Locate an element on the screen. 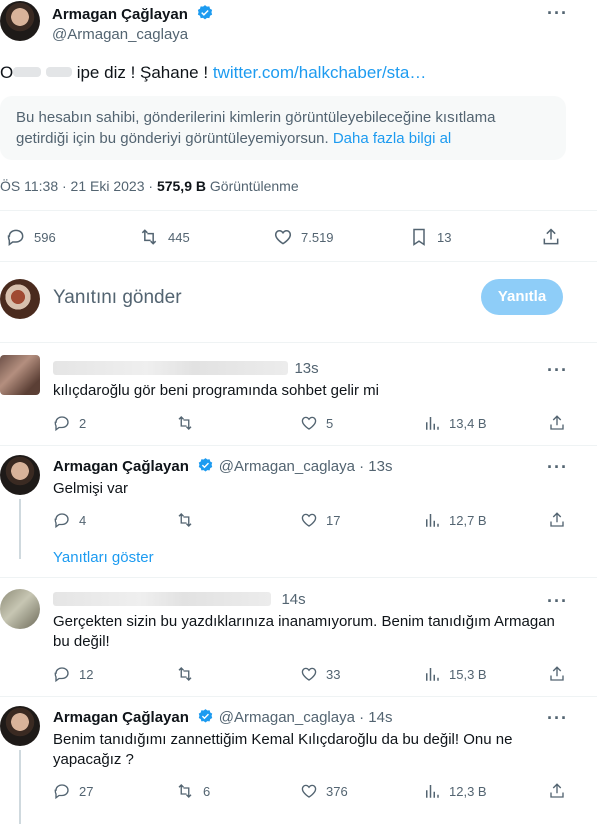 This screenshot has height=824, width=597. user-avatar is located at coordinates (20, 299).